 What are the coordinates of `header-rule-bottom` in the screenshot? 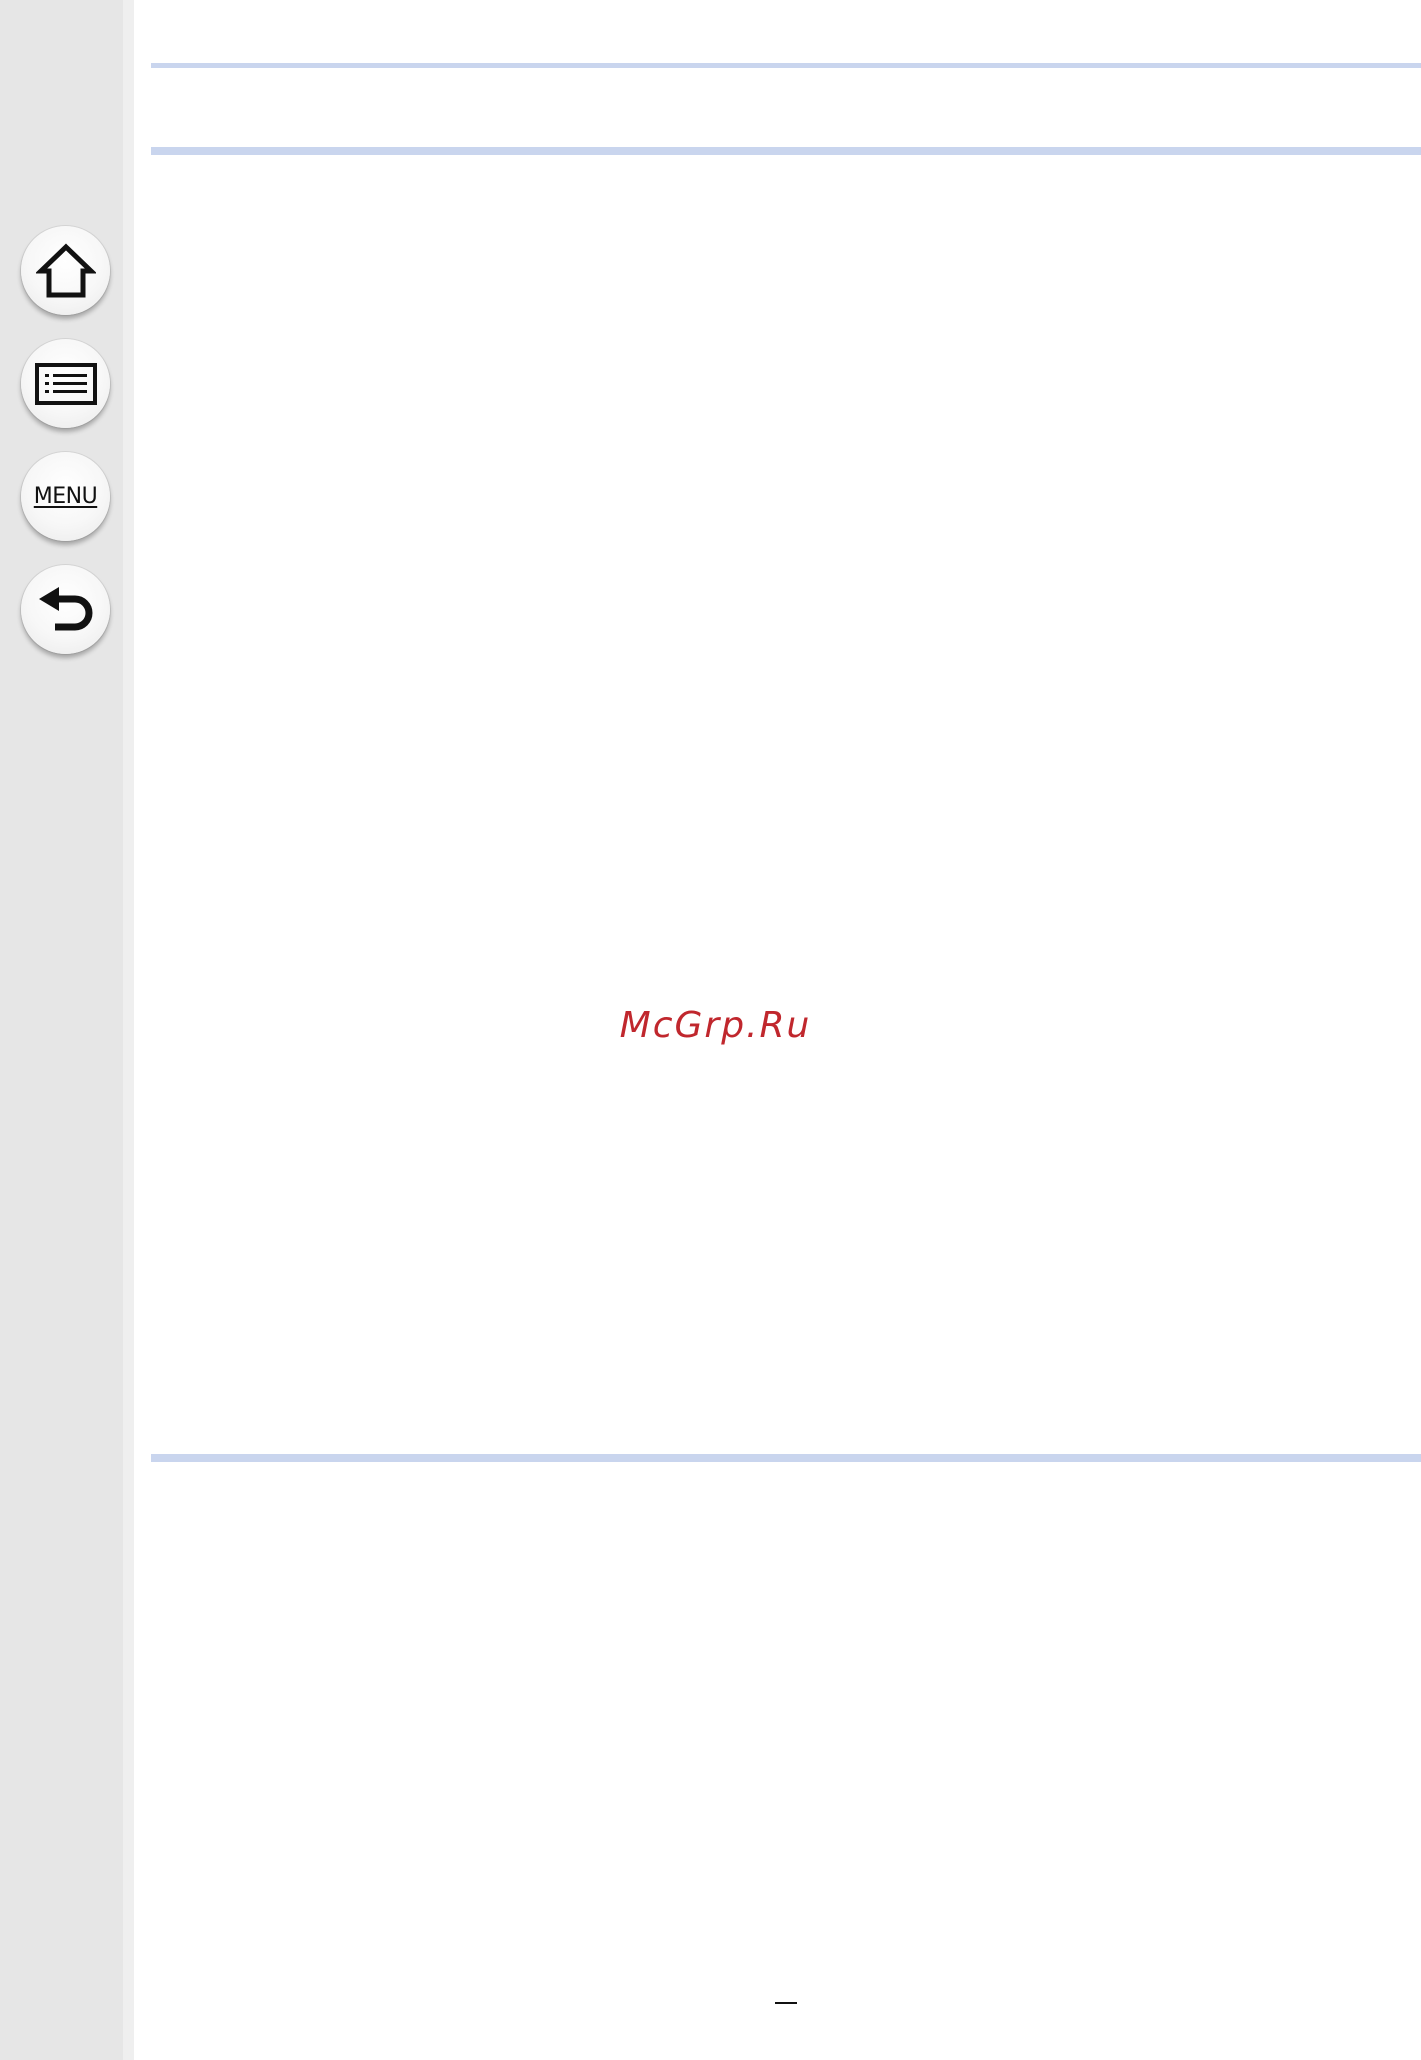 It's located at (786, 151).